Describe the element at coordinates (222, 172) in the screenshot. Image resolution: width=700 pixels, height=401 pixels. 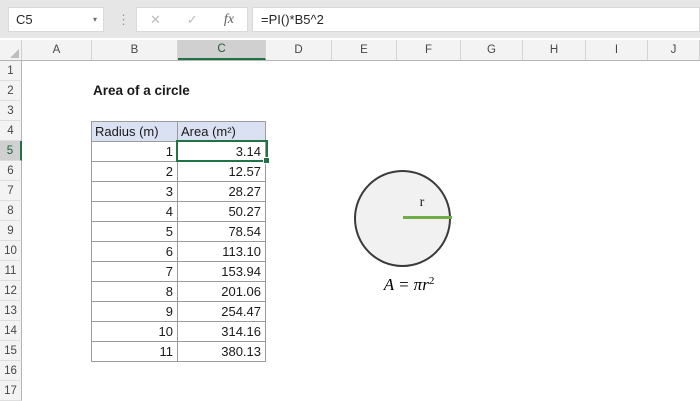
I see `cell-c6: 12.57` at that location.